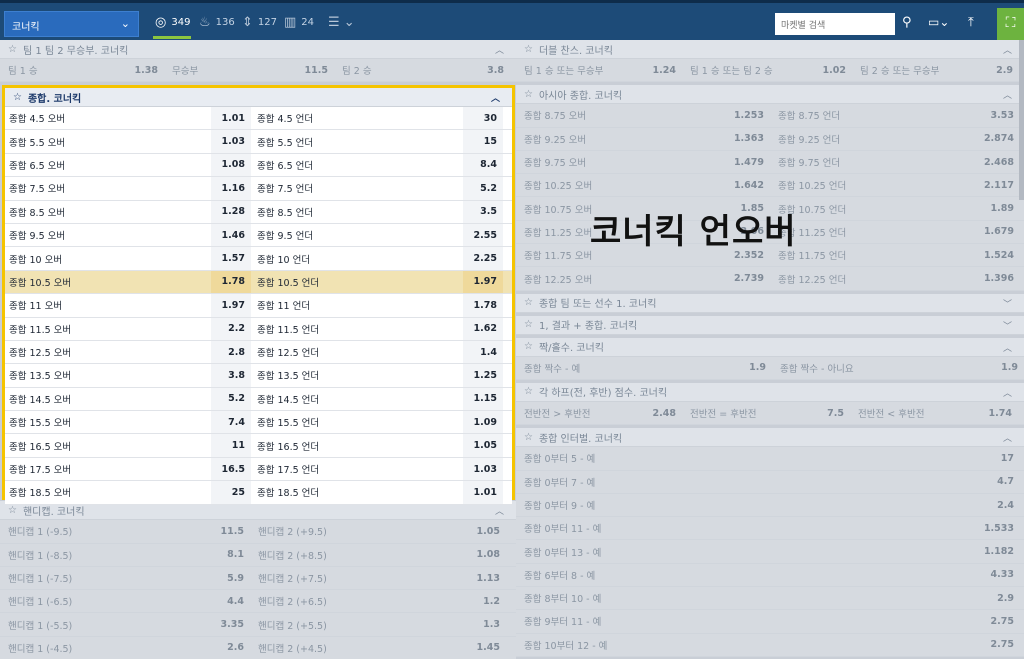 The image size is (1024, 659). I want to click on over-label: 종합 18.5 오버, so click(108, 492).